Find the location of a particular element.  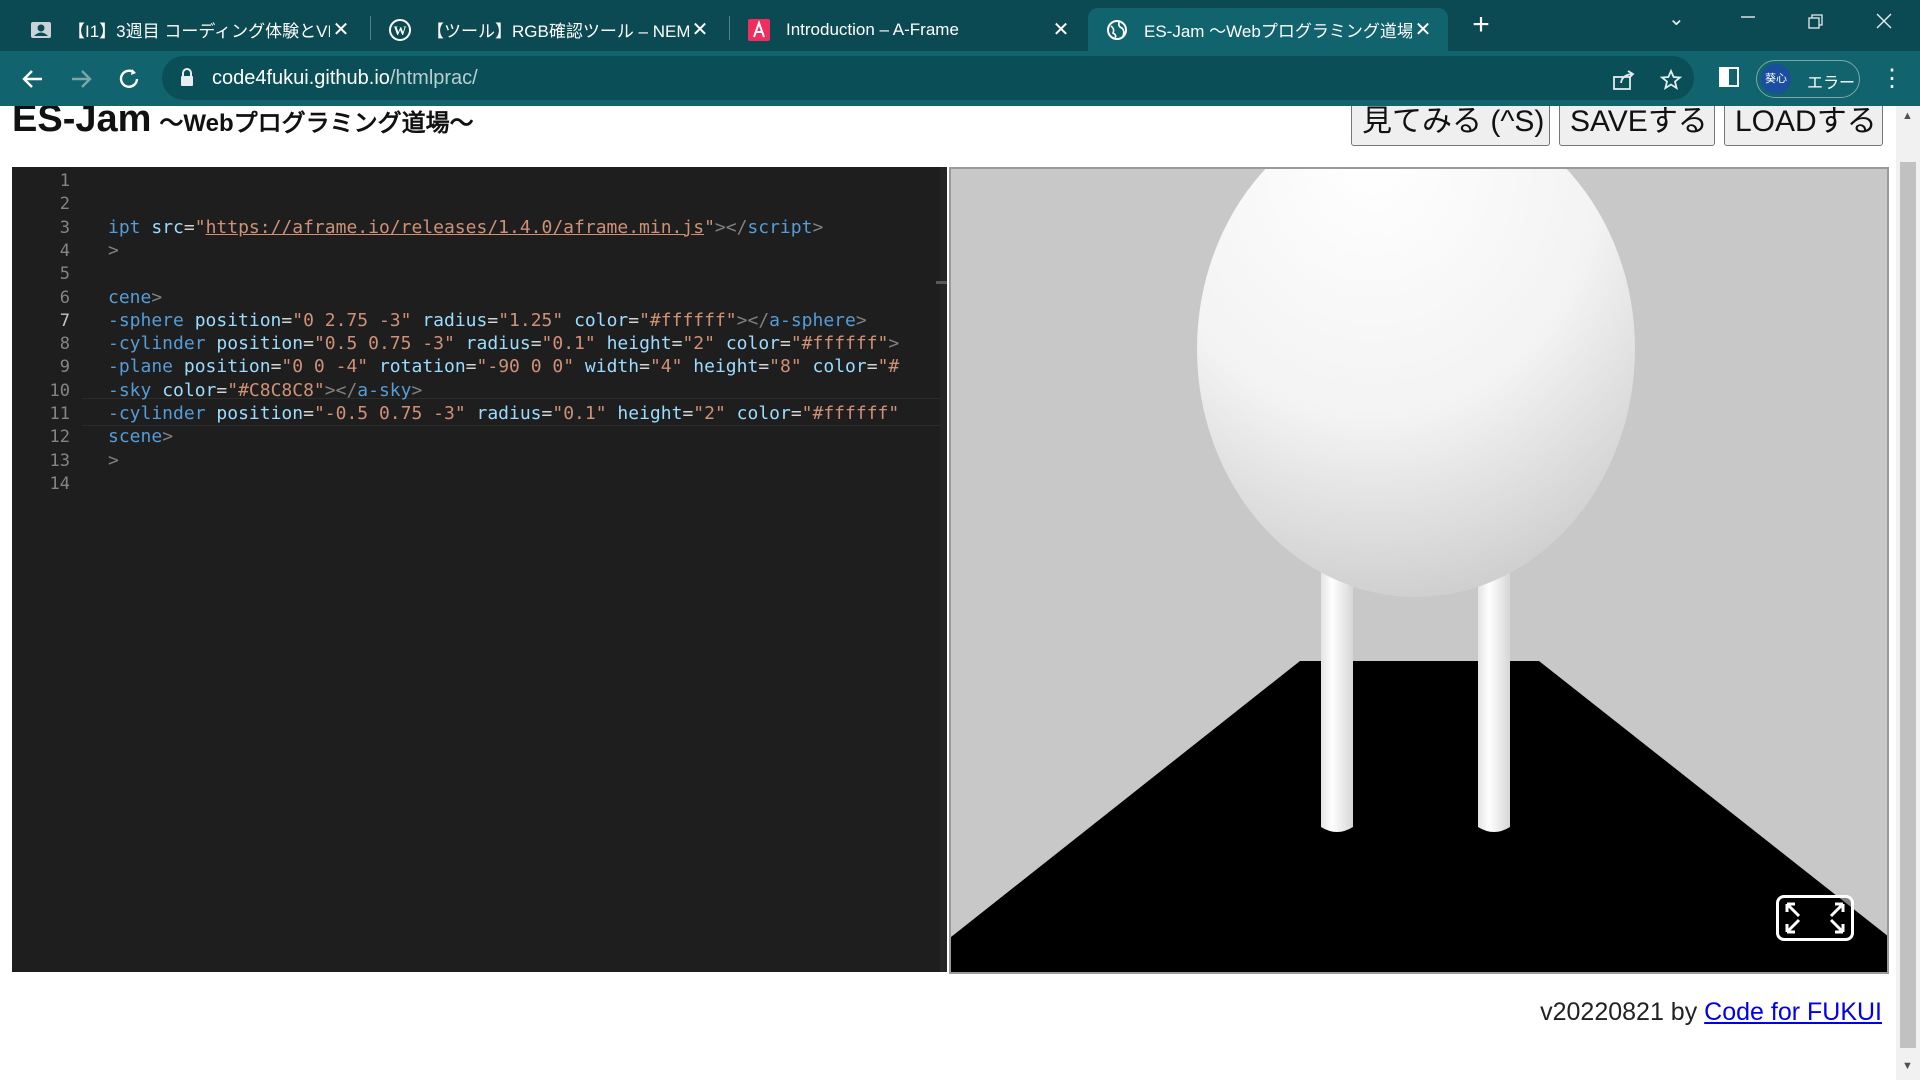

close-window-icon is located at coordinates (1884, 23).